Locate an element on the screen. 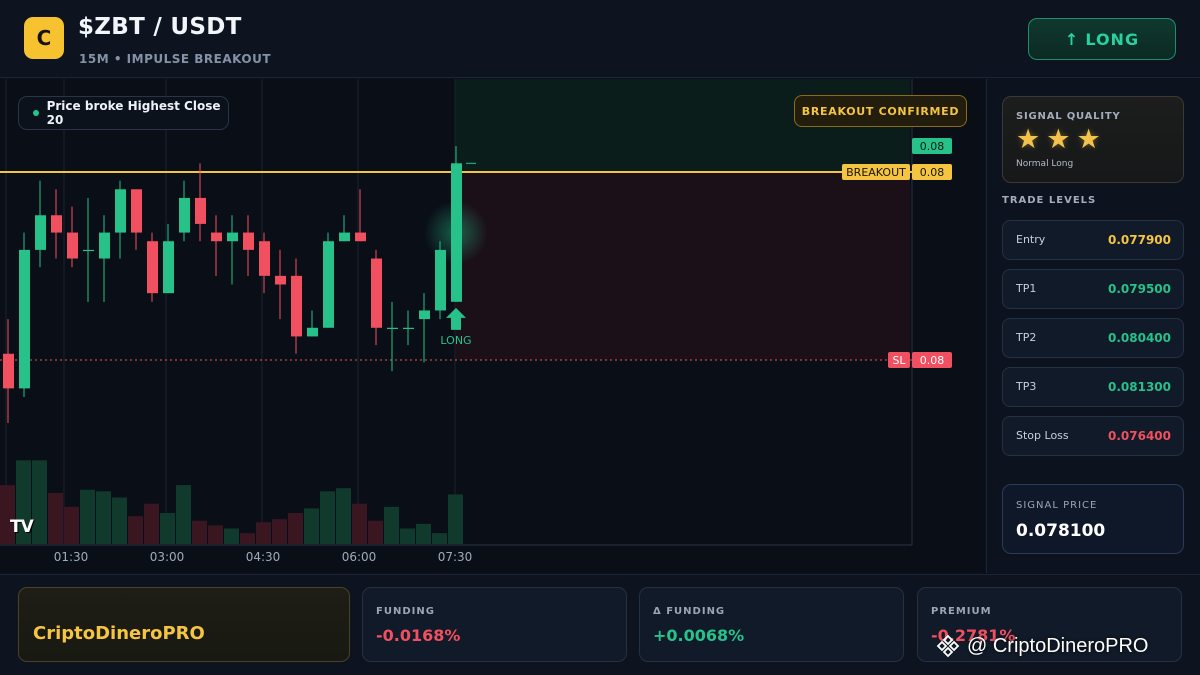 Image resolution: width=1200 pixels, height=675 pixels. app-logo: C is located at coordinates (44, 38).